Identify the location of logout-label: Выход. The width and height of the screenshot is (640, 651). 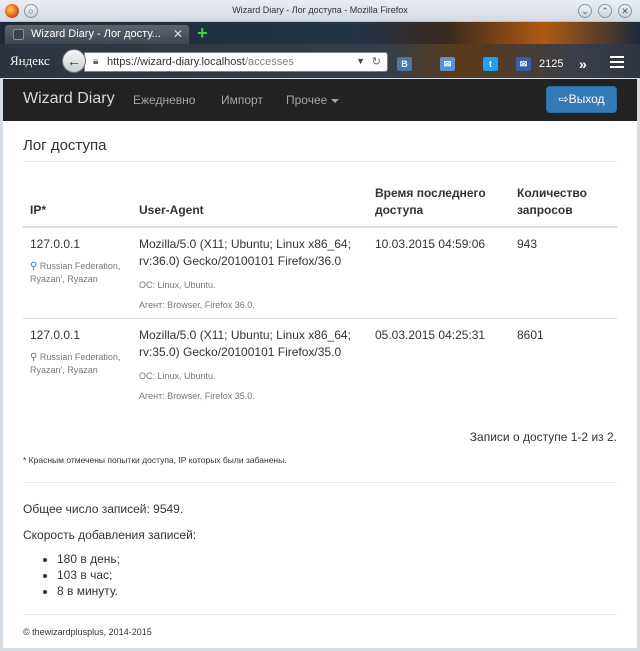
(586, 99).